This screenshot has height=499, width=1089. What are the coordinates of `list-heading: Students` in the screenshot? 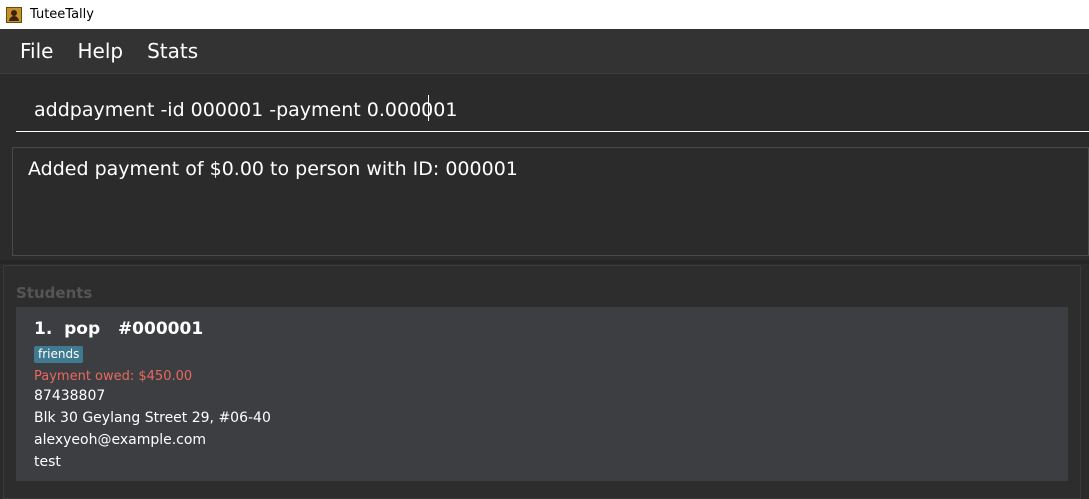 It's located at (54, 293).